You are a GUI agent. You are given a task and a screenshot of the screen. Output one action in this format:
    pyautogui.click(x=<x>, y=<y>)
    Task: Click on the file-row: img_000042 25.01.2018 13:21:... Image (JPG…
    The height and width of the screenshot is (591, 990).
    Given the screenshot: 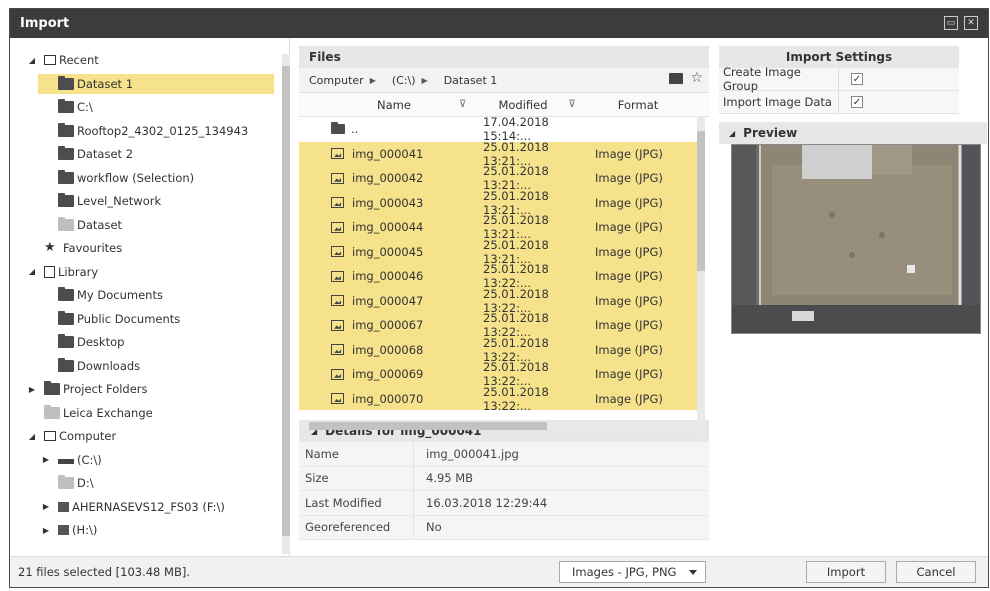 What is the action you would take?
    pyautogui.click(x=498, y=178)
    